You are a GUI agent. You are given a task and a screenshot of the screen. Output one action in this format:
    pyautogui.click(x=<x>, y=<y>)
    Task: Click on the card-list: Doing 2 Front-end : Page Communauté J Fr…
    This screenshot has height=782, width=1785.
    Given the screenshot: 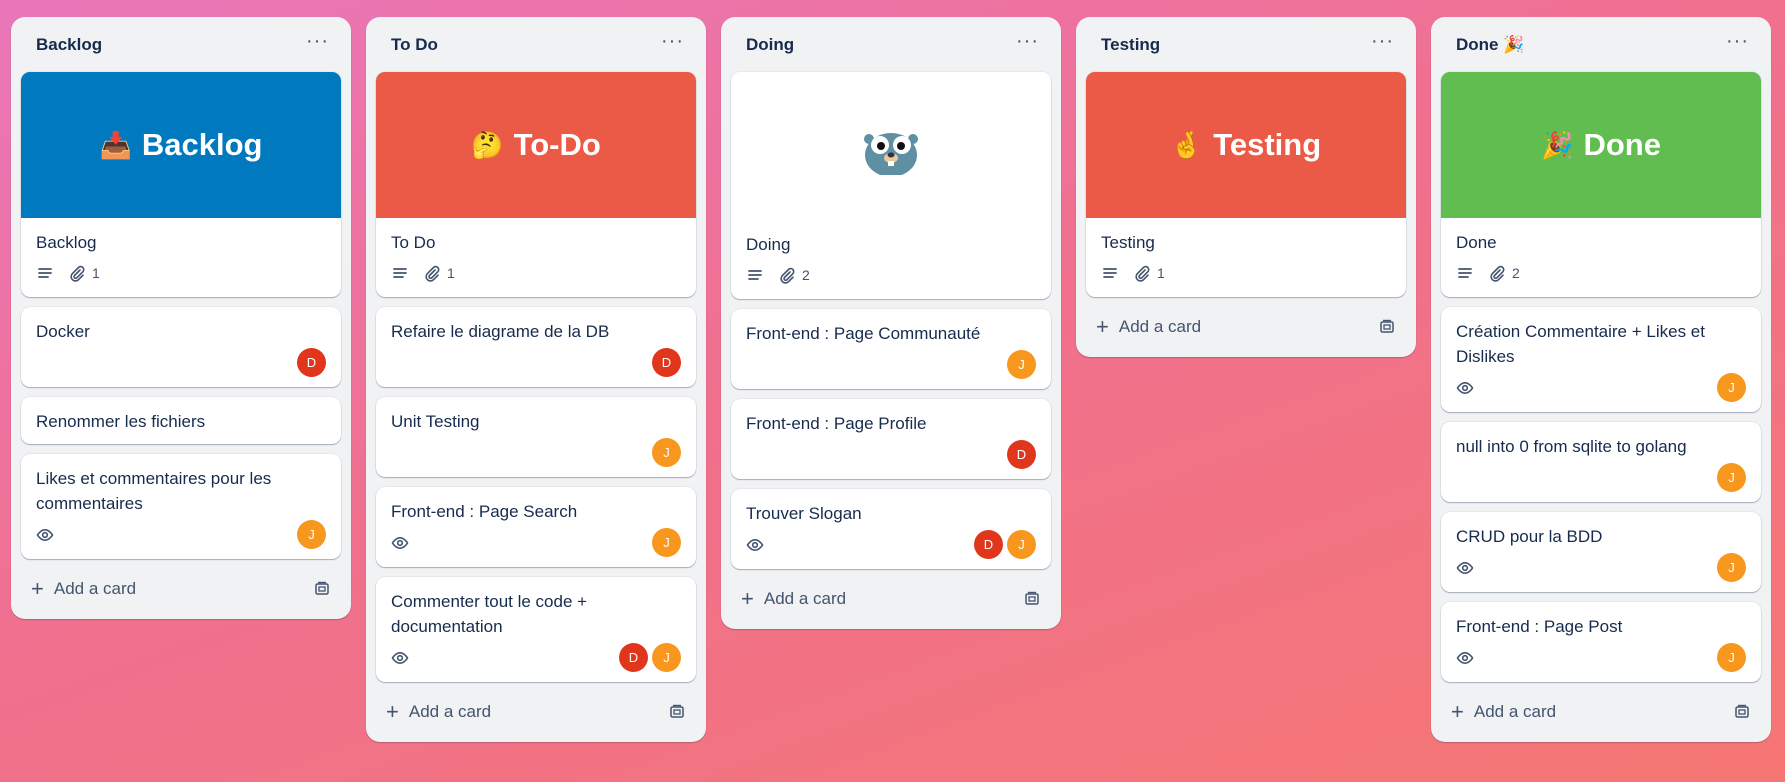 What is the action you would take?
    pyautogui.click(x=891, y=320)
    